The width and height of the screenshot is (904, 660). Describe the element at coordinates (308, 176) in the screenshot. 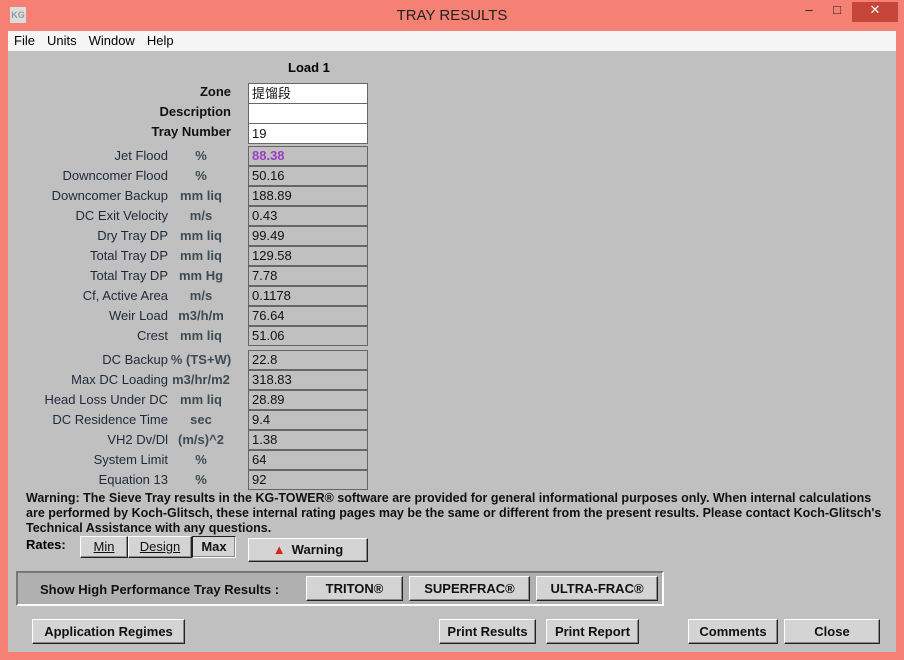

I see `result-value: 50.16` at that location.